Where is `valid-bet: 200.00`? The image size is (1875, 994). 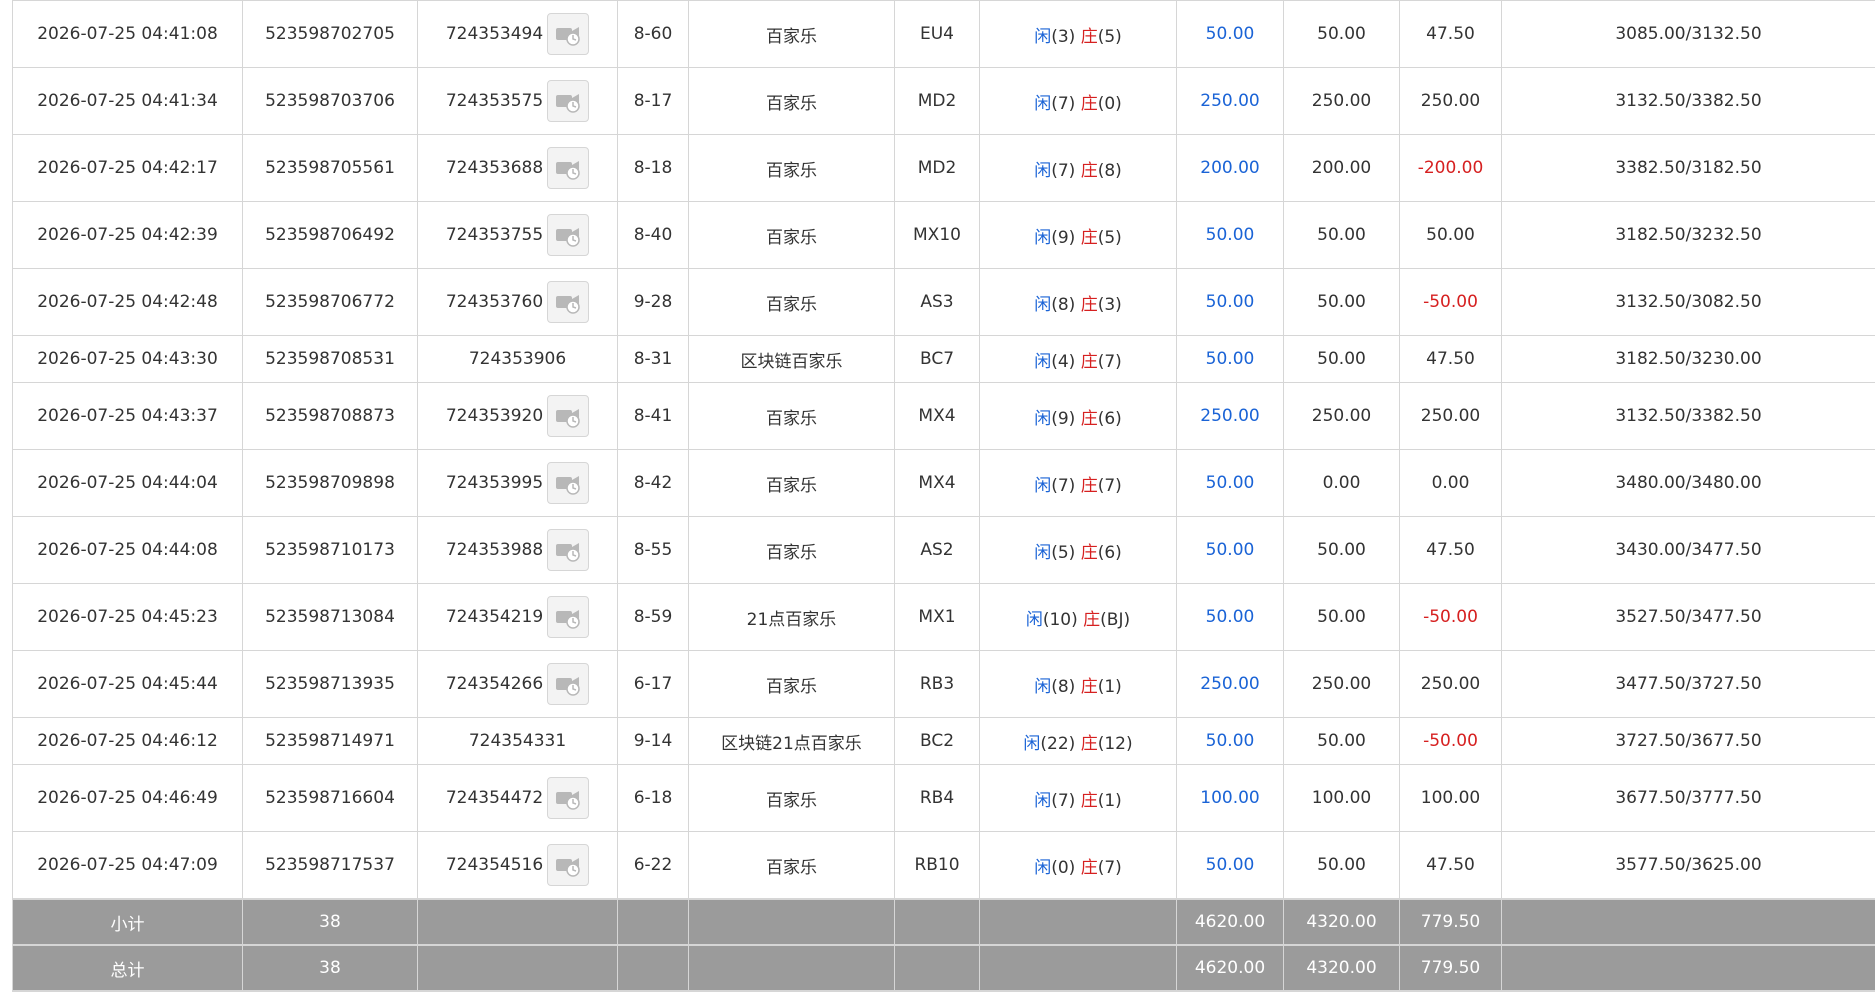
valid-bet: 200.00 is located at coordinates (1341, 168).